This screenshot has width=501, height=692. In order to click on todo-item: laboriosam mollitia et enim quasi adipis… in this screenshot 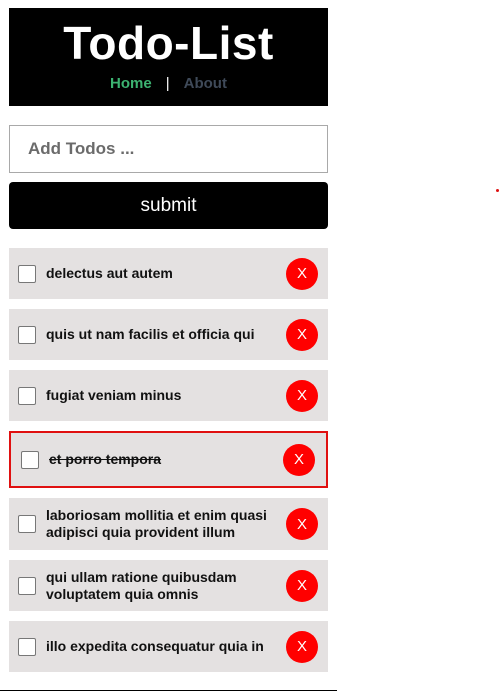, I will do `click(168, 524)`.